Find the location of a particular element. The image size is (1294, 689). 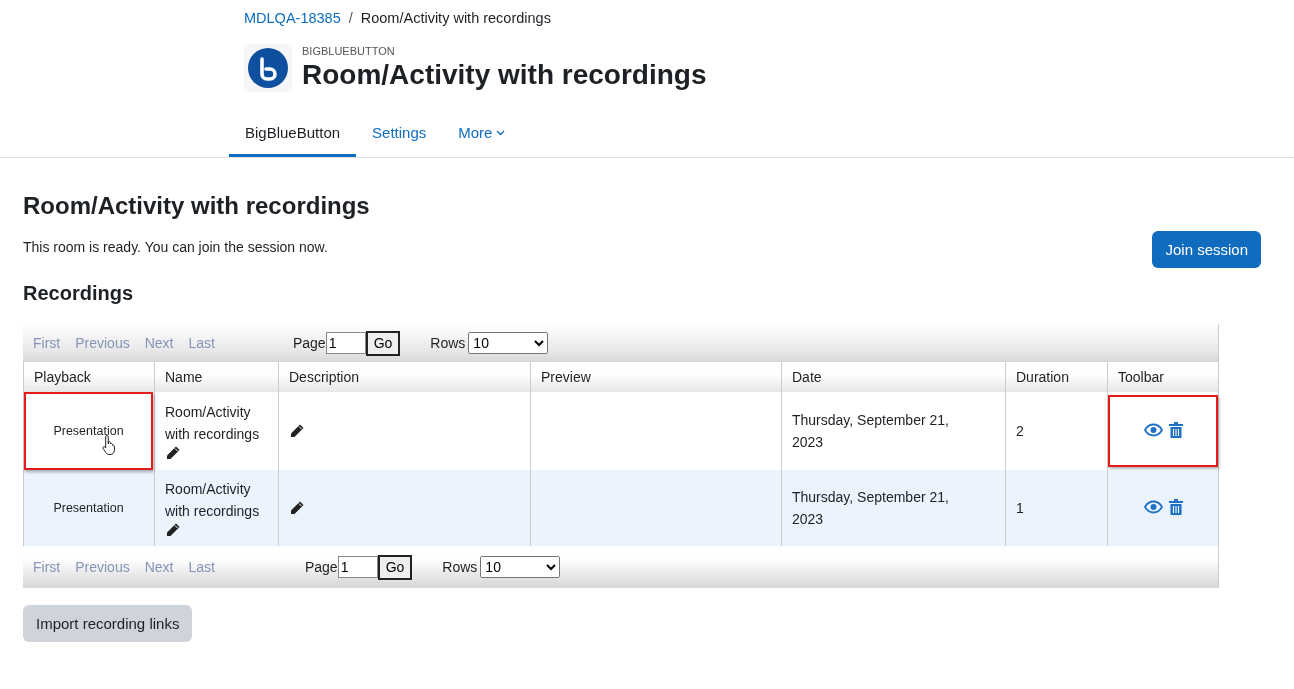

column-header: Toolbar is located at coordinates (1162, 377).